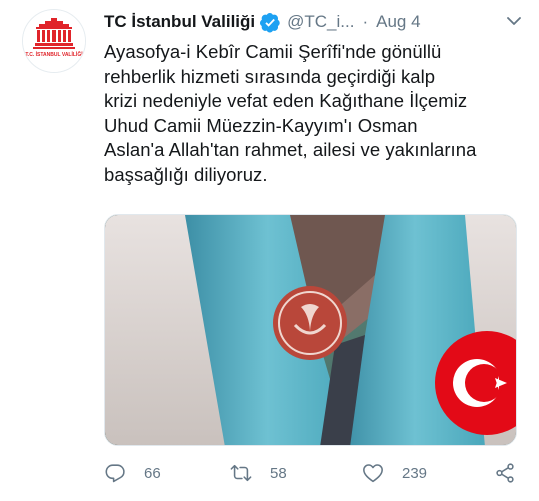 The image size is (539, 501). I want to click on reply-icon, so click(115, 473).